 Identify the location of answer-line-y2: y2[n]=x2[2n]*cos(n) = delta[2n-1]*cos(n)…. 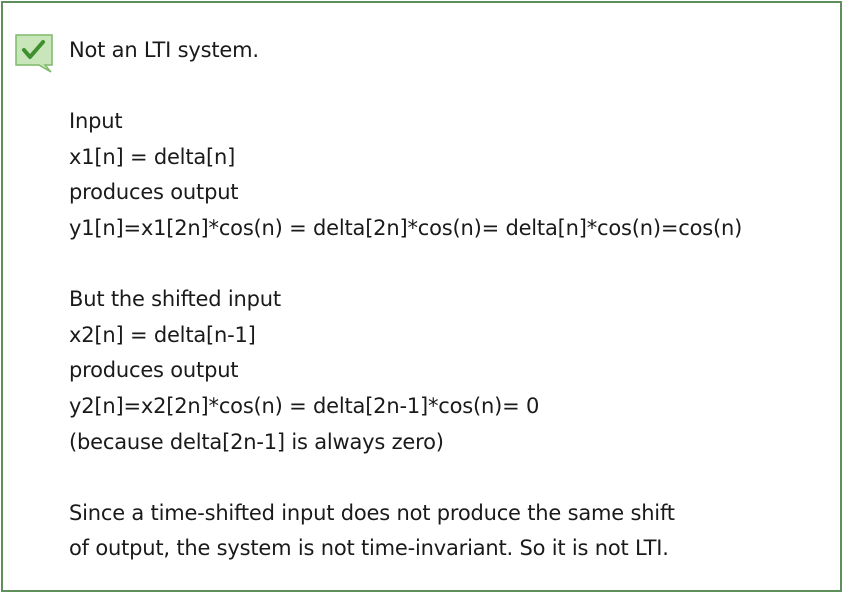
(304, 405).